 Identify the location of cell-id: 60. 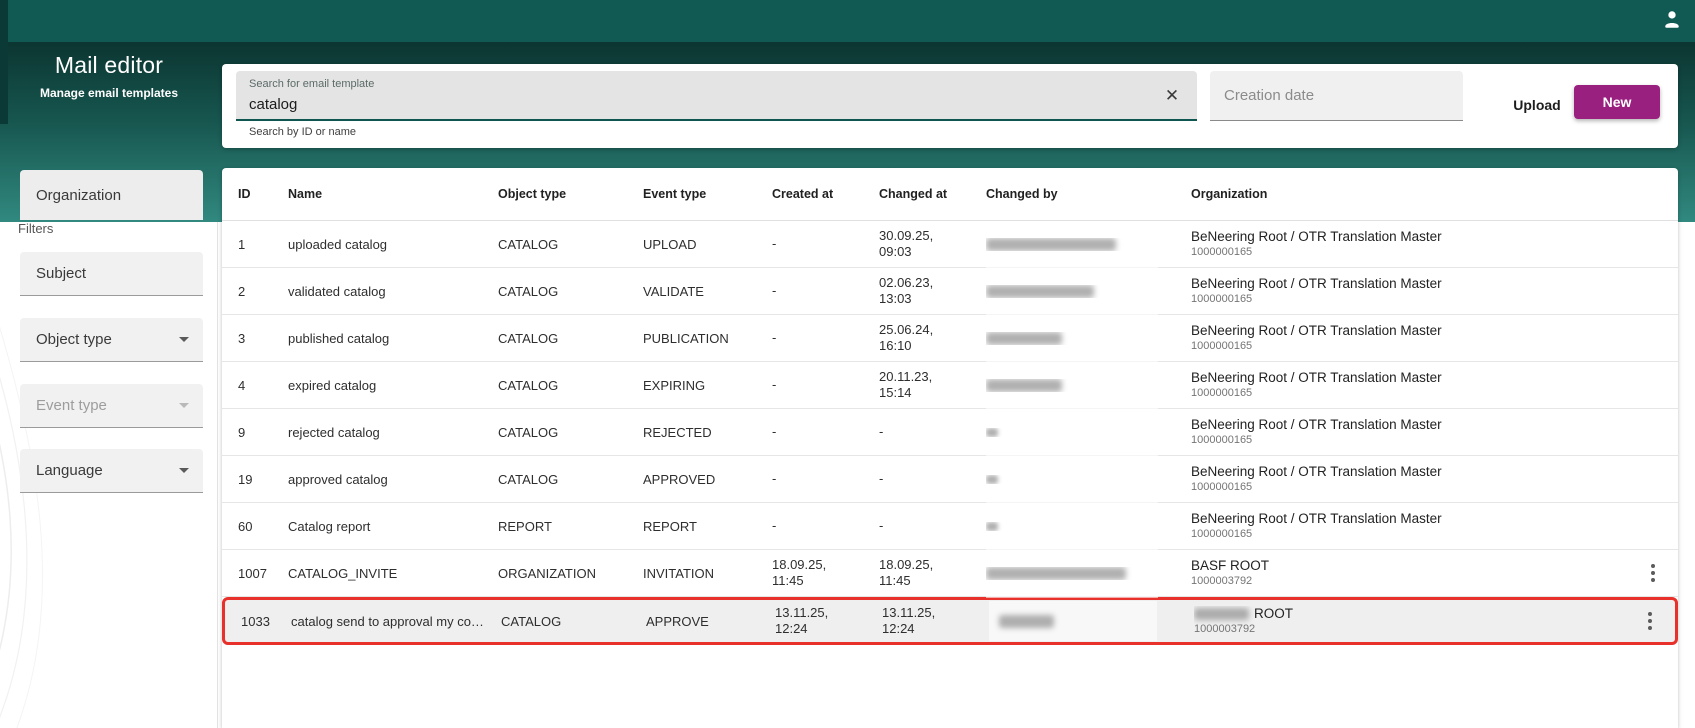
(245, 526).